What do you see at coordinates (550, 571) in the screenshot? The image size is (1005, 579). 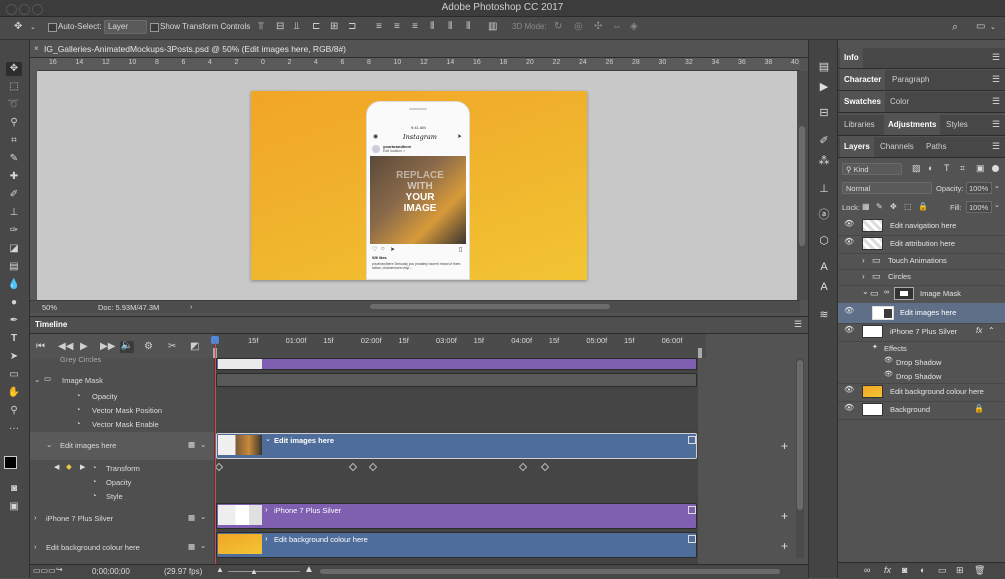 I see `timeline-horizontal-scrollbar` at bounding box center [550, 571].